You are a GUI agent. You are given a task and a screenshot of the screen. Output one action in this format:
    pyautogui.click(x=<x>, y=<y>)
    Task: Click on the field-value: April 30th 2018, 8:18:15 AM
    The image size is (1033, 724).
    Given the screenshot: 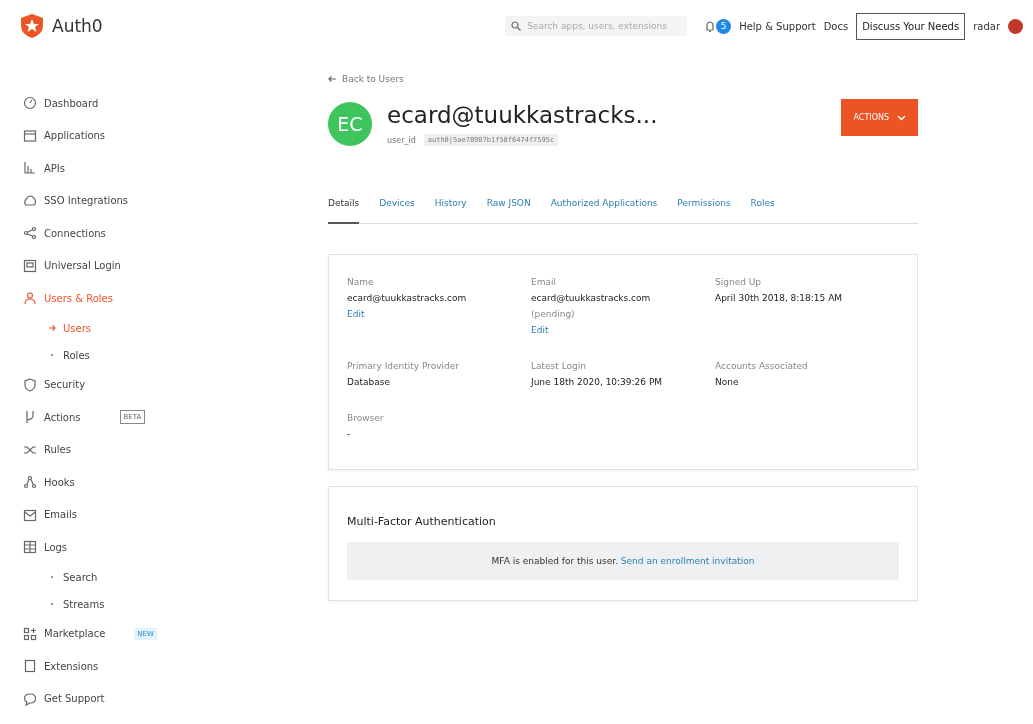 What is the action you would take?
    pyautogui.click(x=779, y=298)
    